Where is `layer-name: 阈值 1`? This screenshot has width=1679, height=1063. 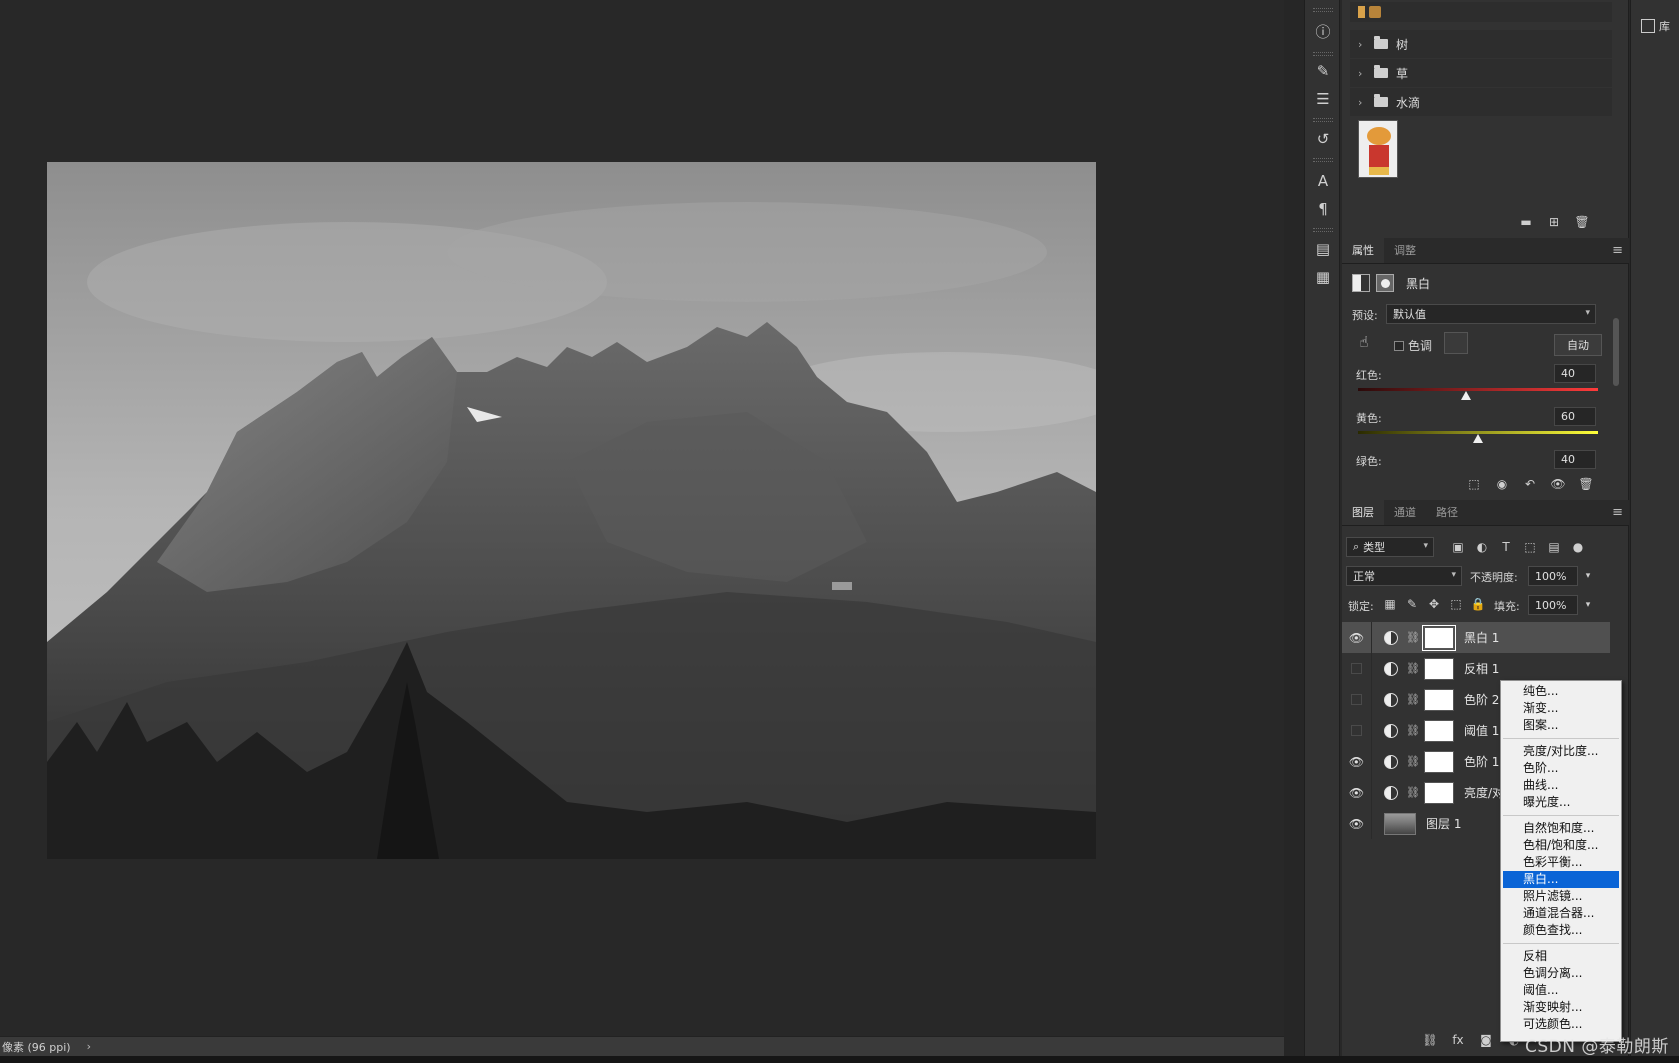
layer-name: 阈值 1 is located at coordinates (1481, 730).